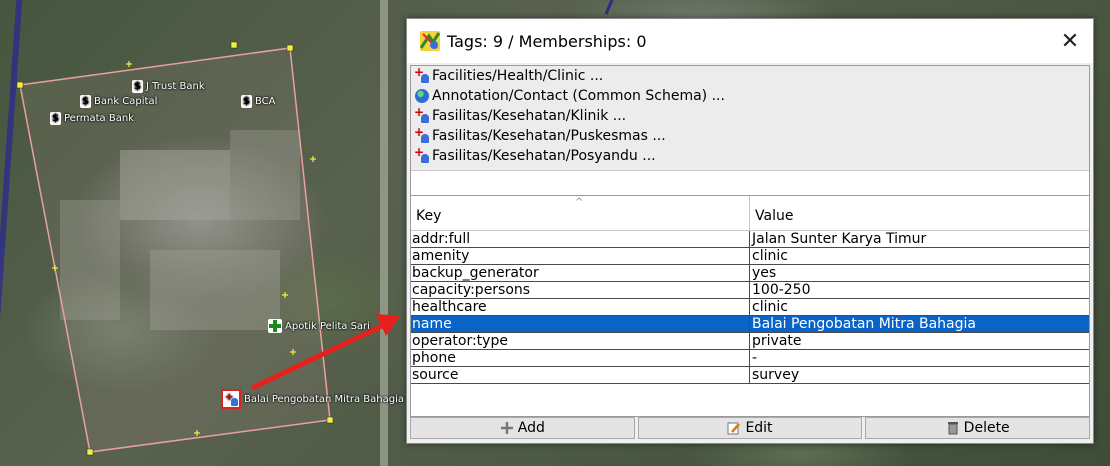  I want to click on close-button: ✕, so click(1070, 41).